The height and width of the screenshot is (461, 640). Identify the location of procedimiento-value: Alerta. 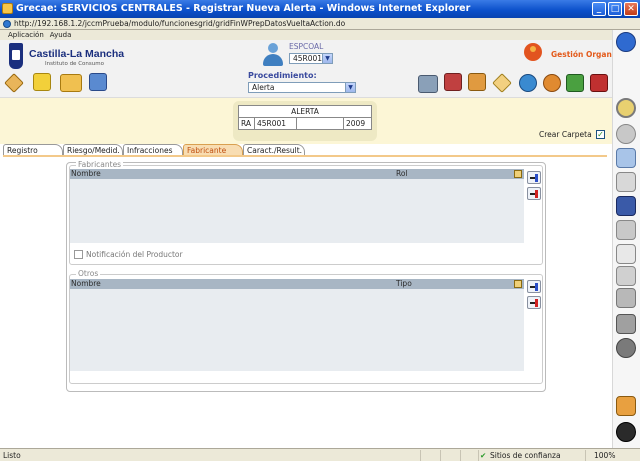
(263, 87).